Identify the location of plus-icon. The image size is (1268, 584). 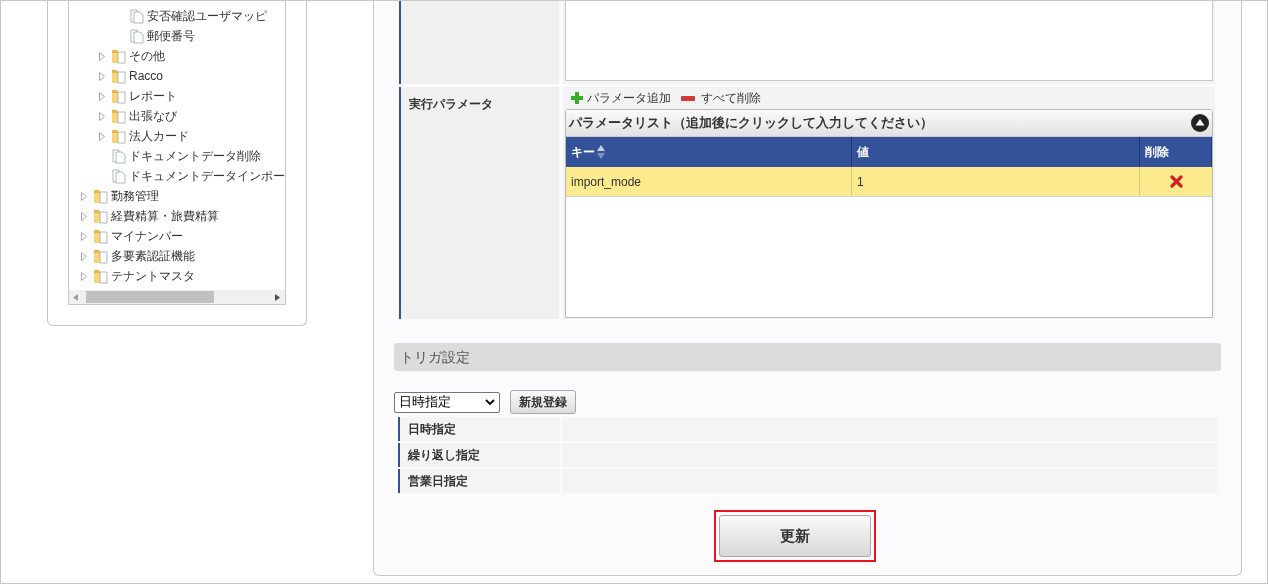
(577, 98).